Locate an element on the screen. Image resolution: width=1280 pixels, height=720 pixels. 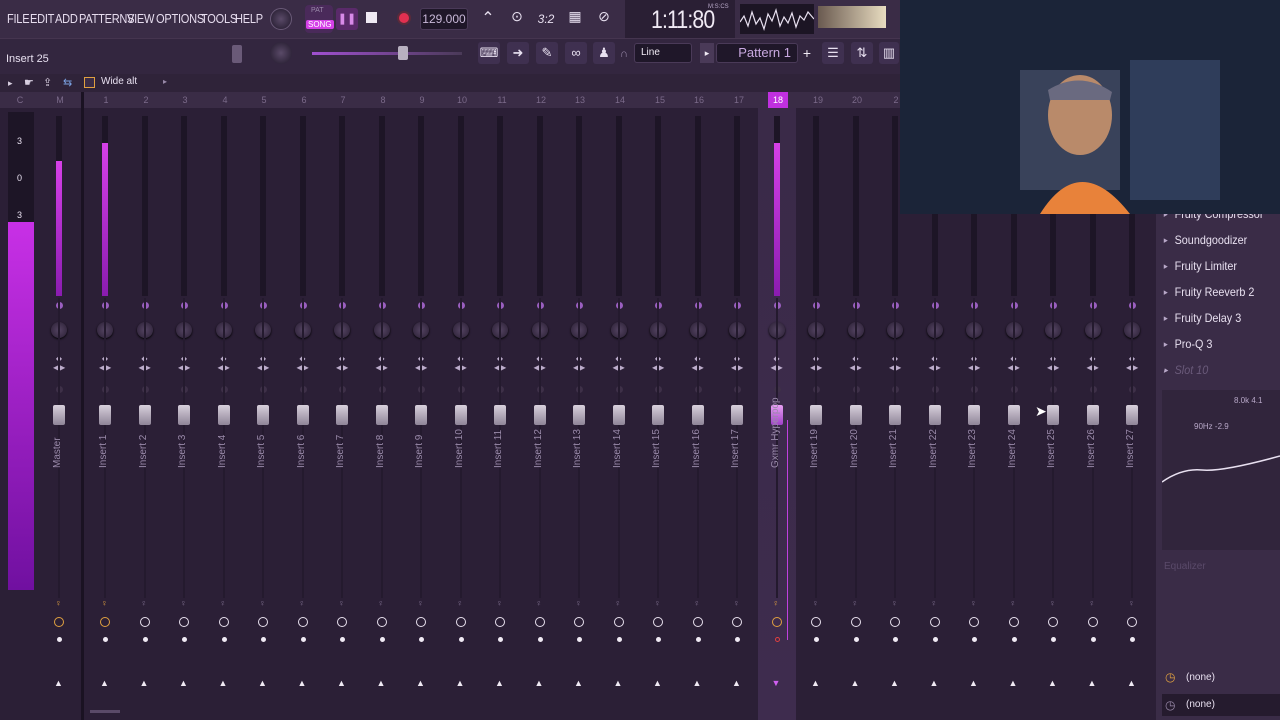
time-display: 1:11:80 M:S:CS is located at coordinates (680, 19).